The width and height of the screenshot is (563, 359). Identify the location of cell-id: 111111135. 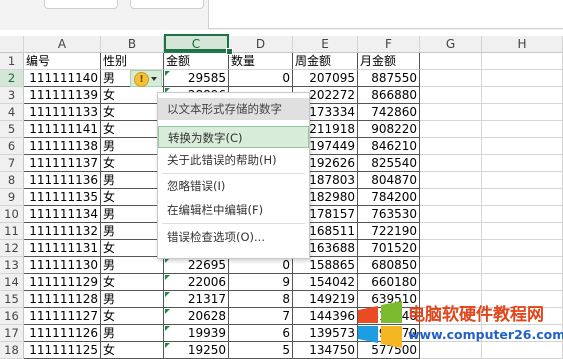
(62, 197).